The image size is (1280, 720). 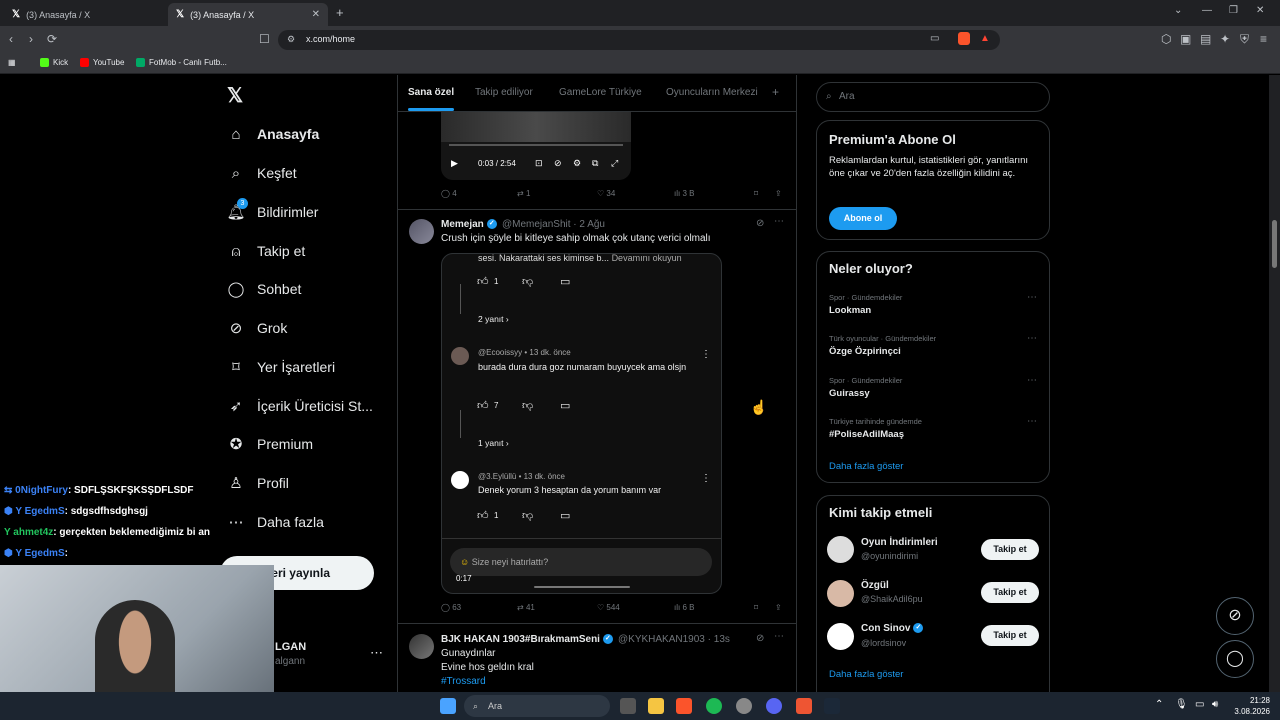 What do you see at coordinates (265, 251) in the screenshot?
I see `nav-item-follow: ⍝ Takip et` at bounding box center [265, 251].